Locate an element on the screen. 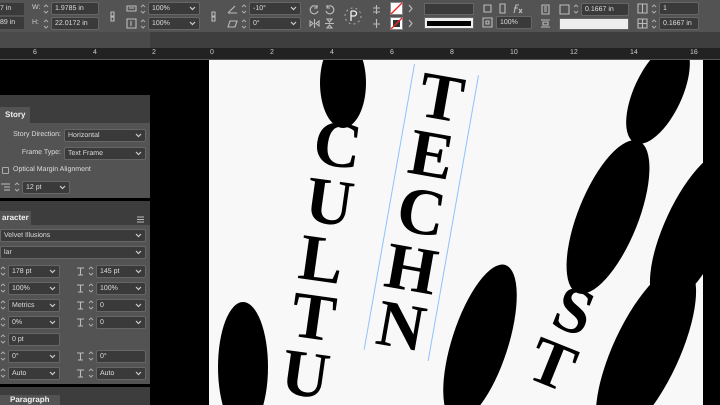  frame-icon is located at coordinates (502, 8).